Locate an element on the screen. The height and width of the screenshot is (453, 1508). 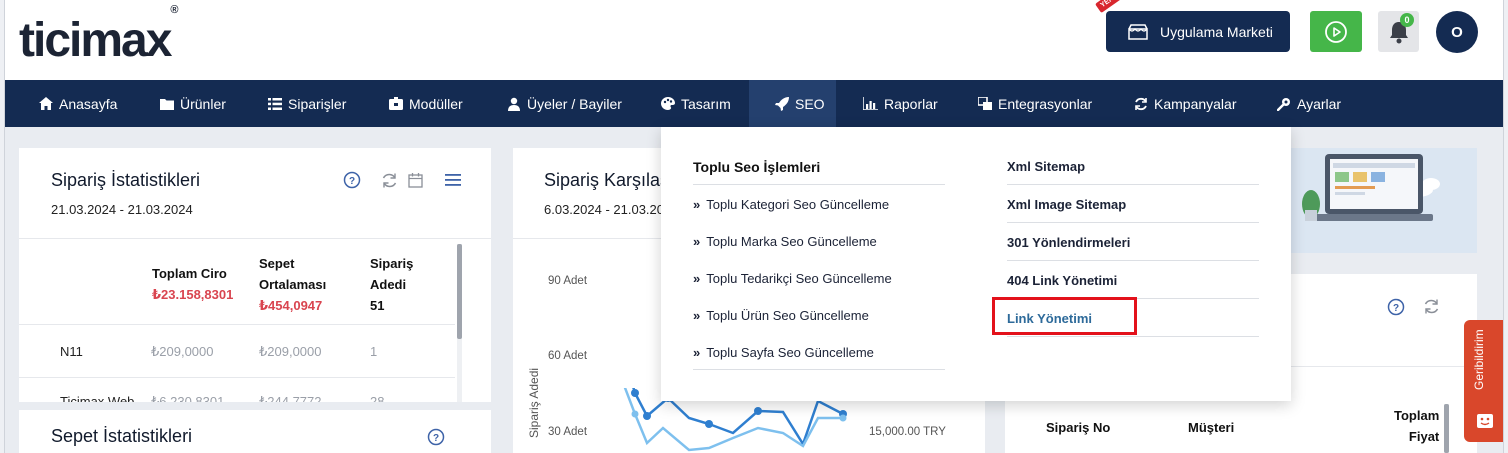
nav-item-anasayfa: Anasayfa is located at coordinates (78, 103).